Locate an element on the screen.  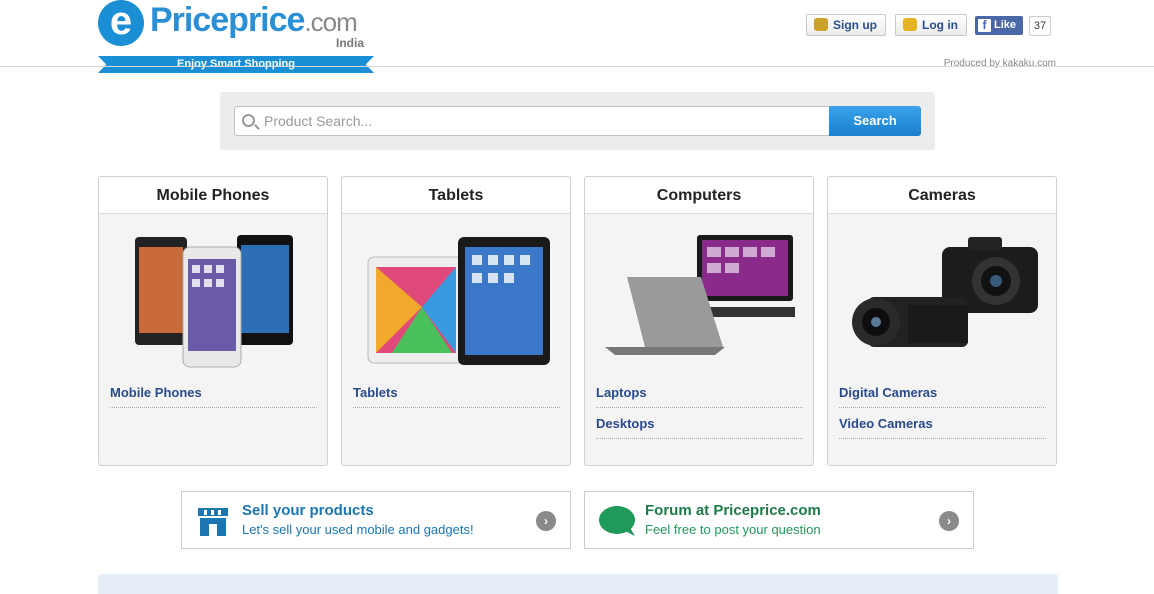
header-divider is located at coordinates (577, 66).